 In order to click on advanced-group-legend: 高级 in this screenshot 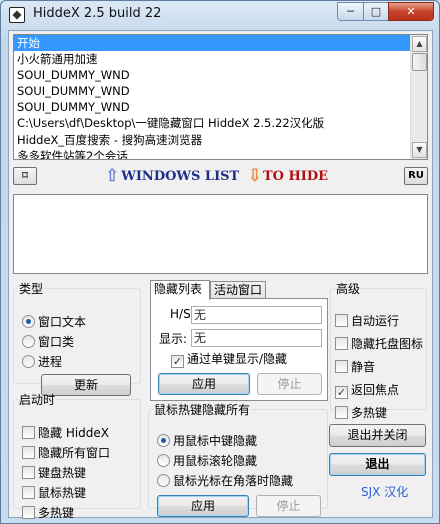, I will do `click(348, 289)`.